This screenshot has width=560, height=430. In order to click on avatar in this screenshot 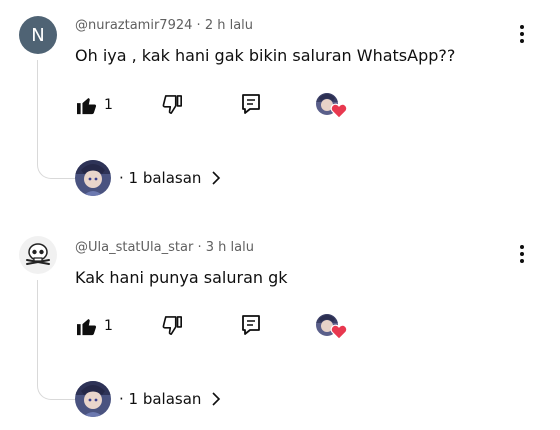, I will do `click(38, 255)`.